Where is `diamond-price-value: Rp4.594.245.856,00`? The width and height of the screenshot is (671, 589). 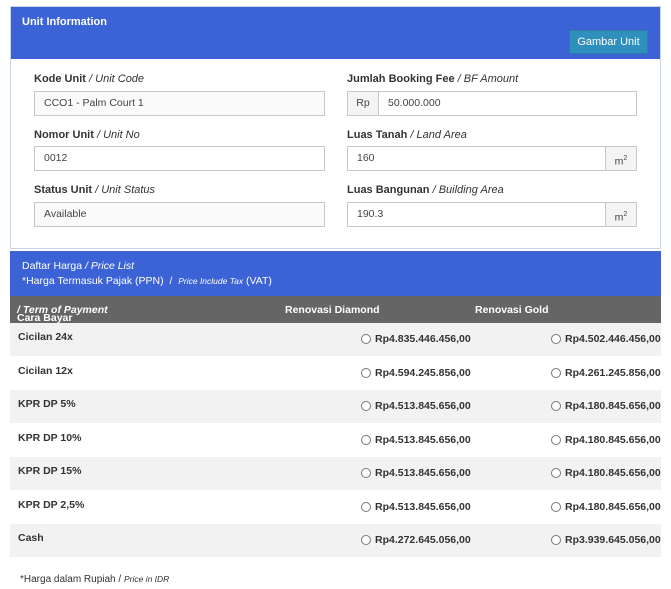
diamond-price-value: Rp4.594.245.856,00 is located at coordinates (423, 372).